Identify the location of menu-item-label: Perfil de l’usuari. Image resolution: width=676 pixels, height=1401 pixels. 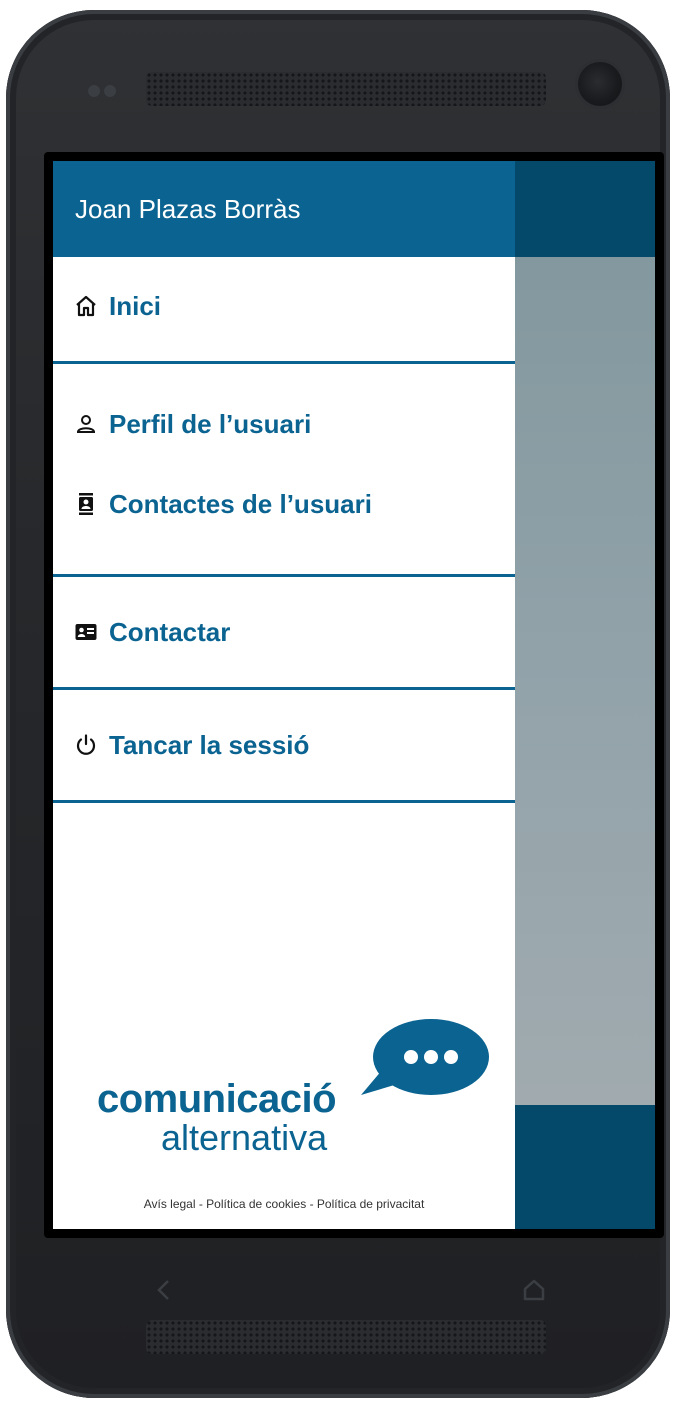
(210, 423).